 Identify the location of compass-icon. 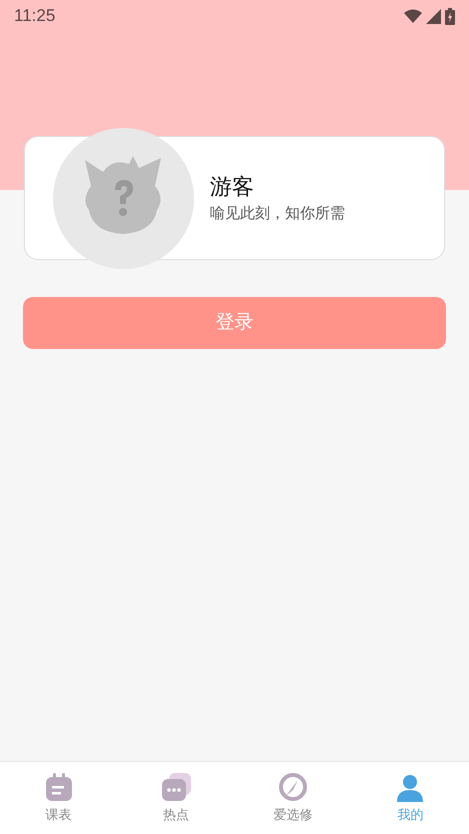
(293, 787).